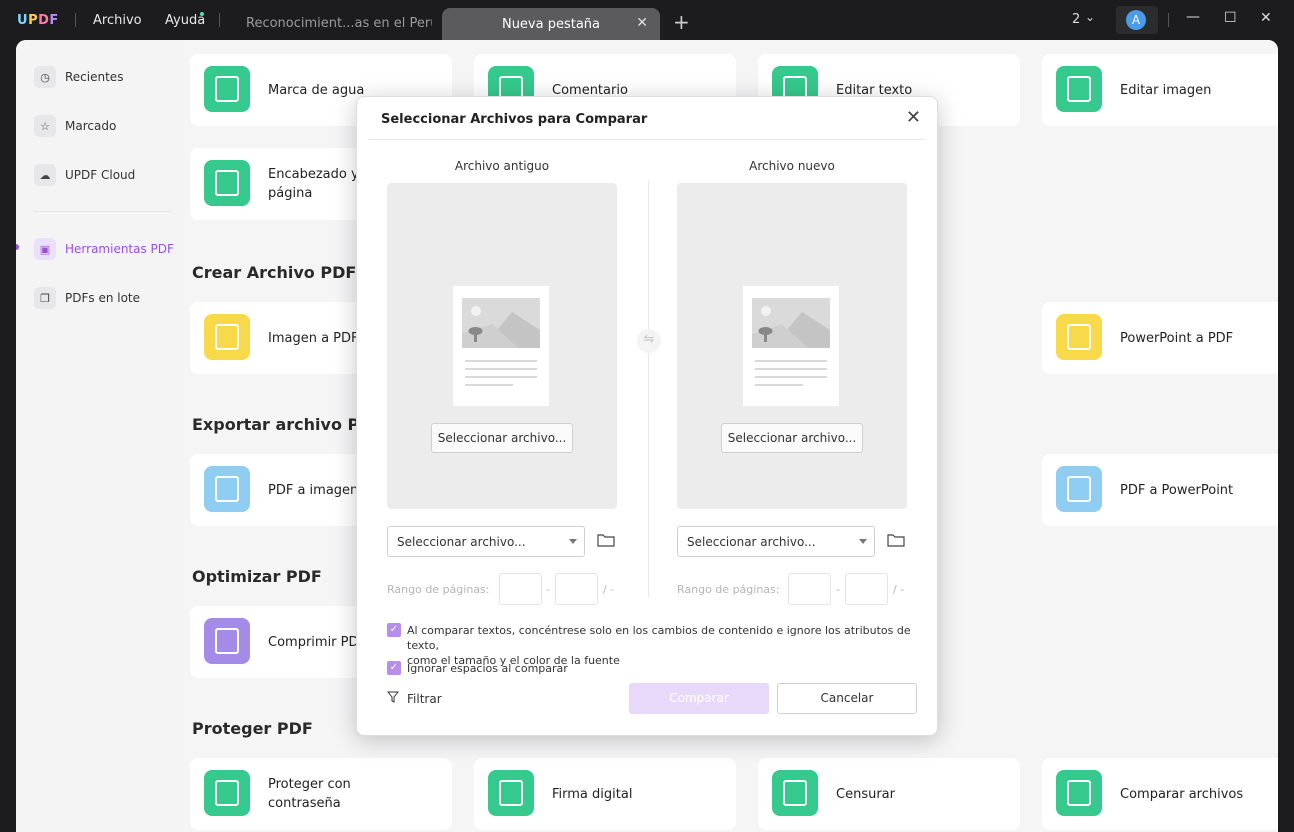  What do you see at coordinates (45, 126) in the screenshot?
I see `star-icon: ☆` at bounding box center [45, 126].